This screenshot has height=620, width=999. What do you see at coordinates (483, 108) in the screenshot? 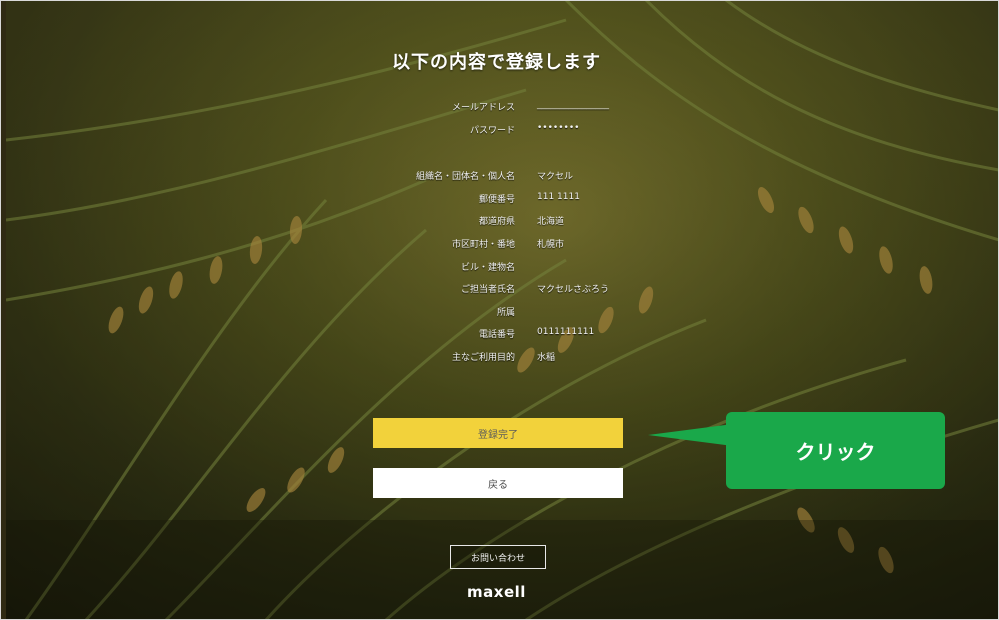
I see `form-label-email: メールアドレス` at bounding box center [483, 108].